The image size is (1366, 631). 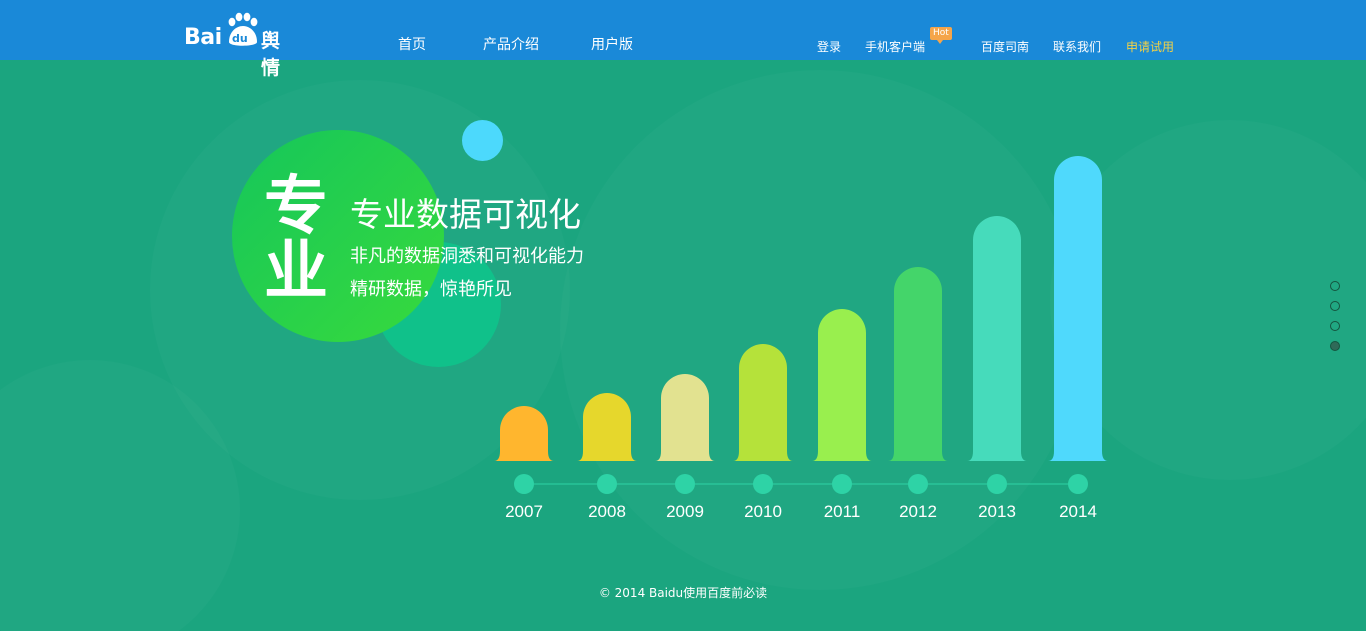 I want to click on timeline-dot-2008, so click(x=607, y=484).